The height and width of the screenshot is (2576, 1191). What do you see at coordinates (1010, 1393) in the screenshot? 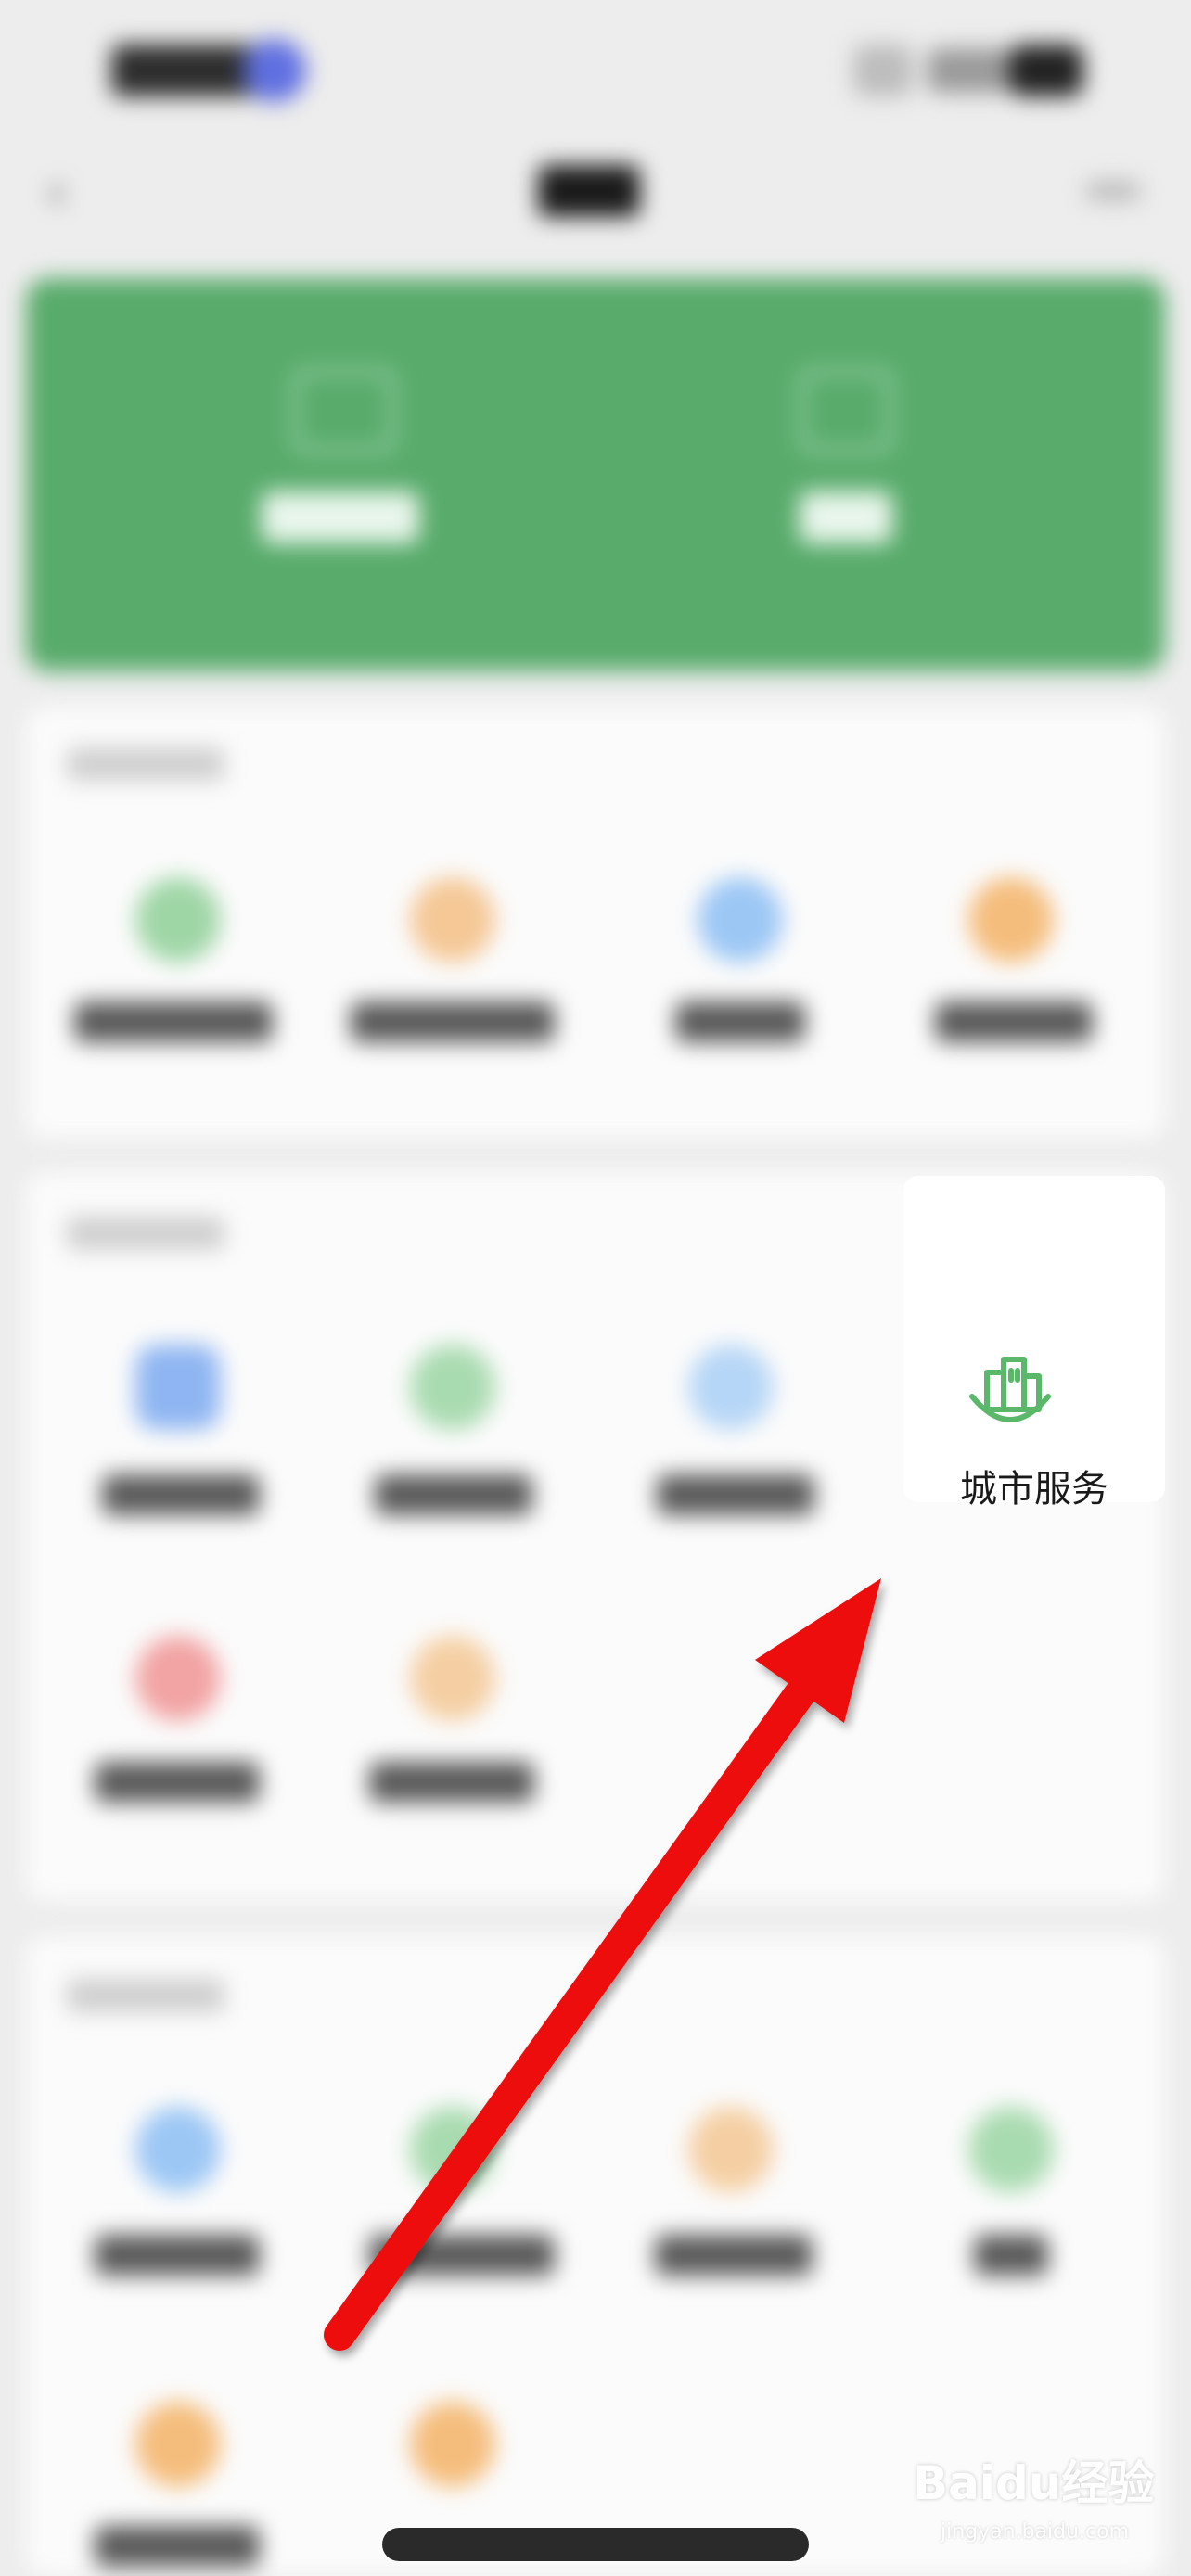
I see `city-buildings-icon` at bounding box center [1010, 1393].